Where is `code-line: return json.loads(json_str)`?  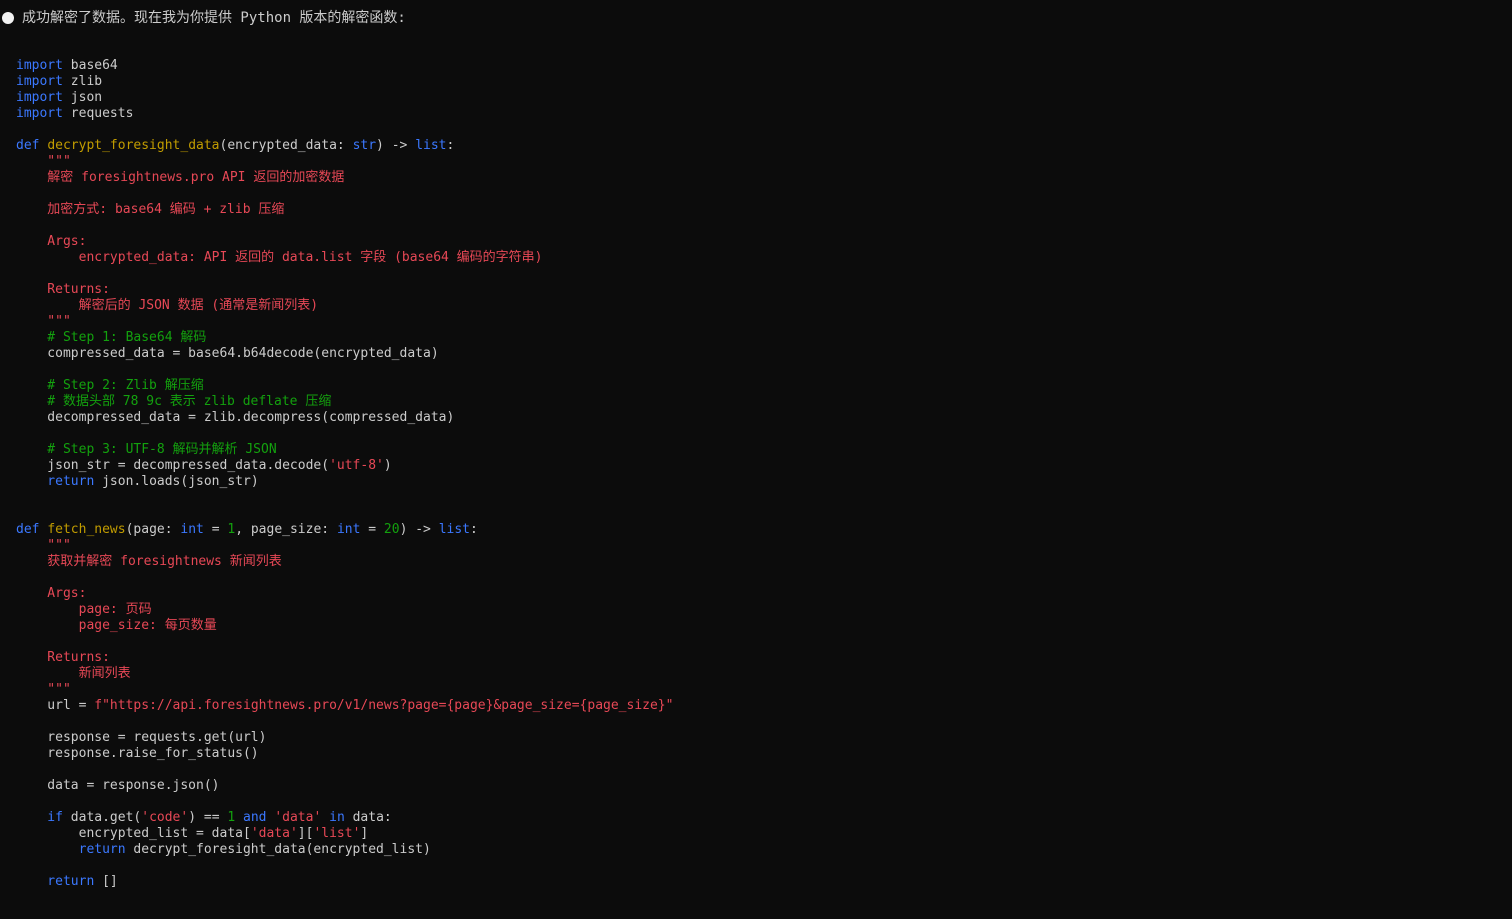 code-line: return json.loads(json_str) is located at coordinates (344, 482).